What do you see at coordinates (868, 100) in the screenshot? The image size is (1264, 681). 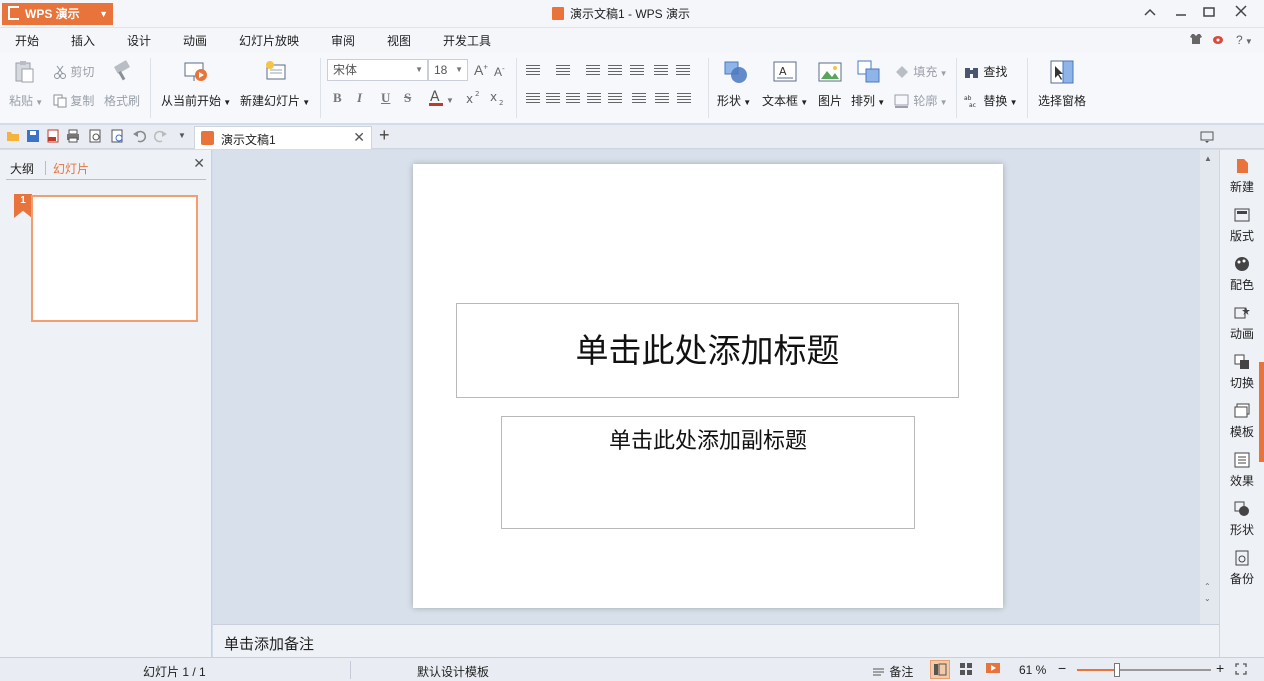 I see `arrange-button: 排列 ▼` at bounding box center [868, 100].